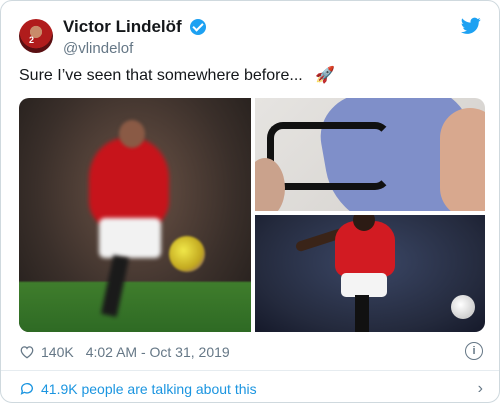  Describe the element at coordinates (471, 26) in the screenshot. I see `twitter-bird-icon` at that location.